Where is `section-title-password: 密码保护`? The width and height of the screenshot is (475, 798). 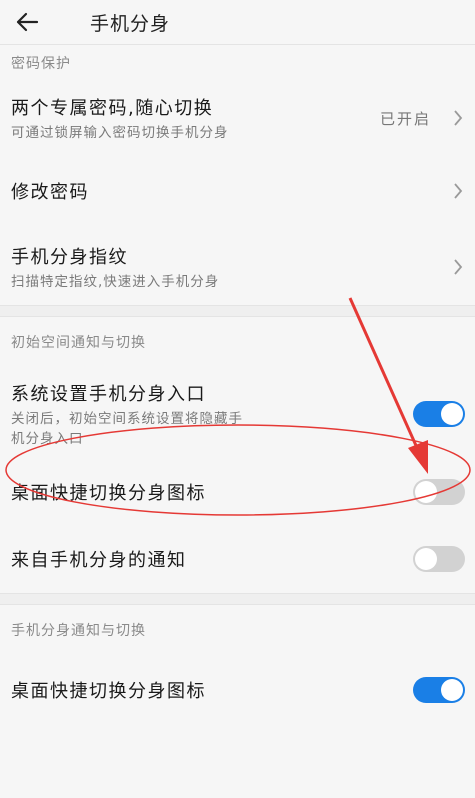 section-title-password: 密码保护 is located at coordinates (41, 64).